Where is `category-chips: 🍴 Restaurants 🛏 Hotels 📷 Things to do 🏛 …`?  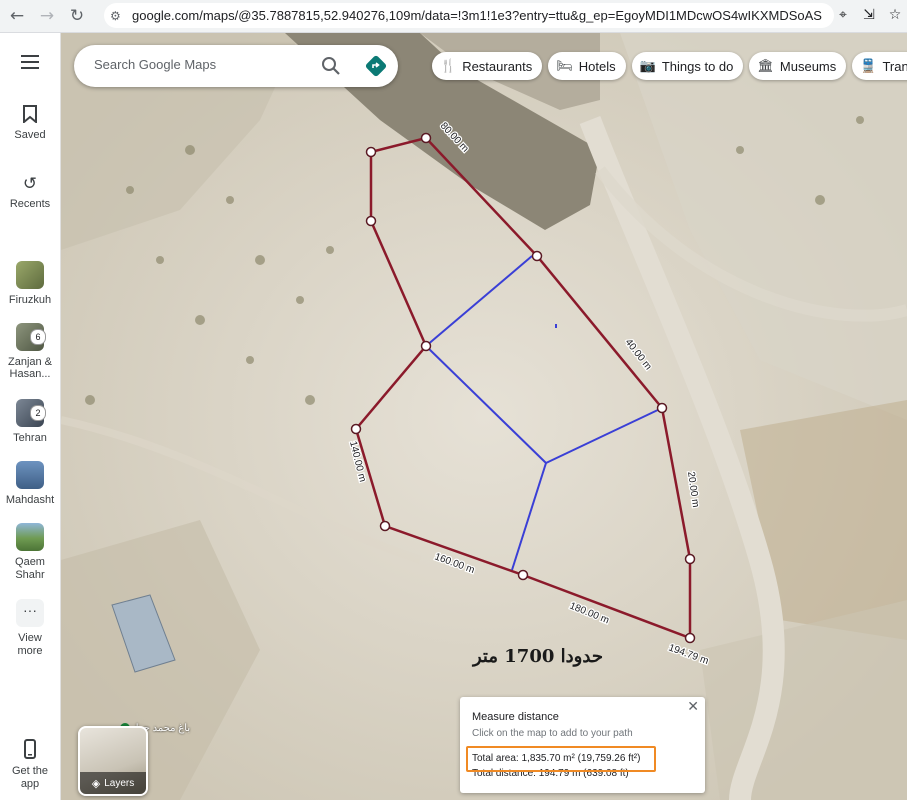
category-chips: 🍴 Restaurants 🛏 Hotels 📷 Things to do 🏛 … is located at coordinates (669, 66).